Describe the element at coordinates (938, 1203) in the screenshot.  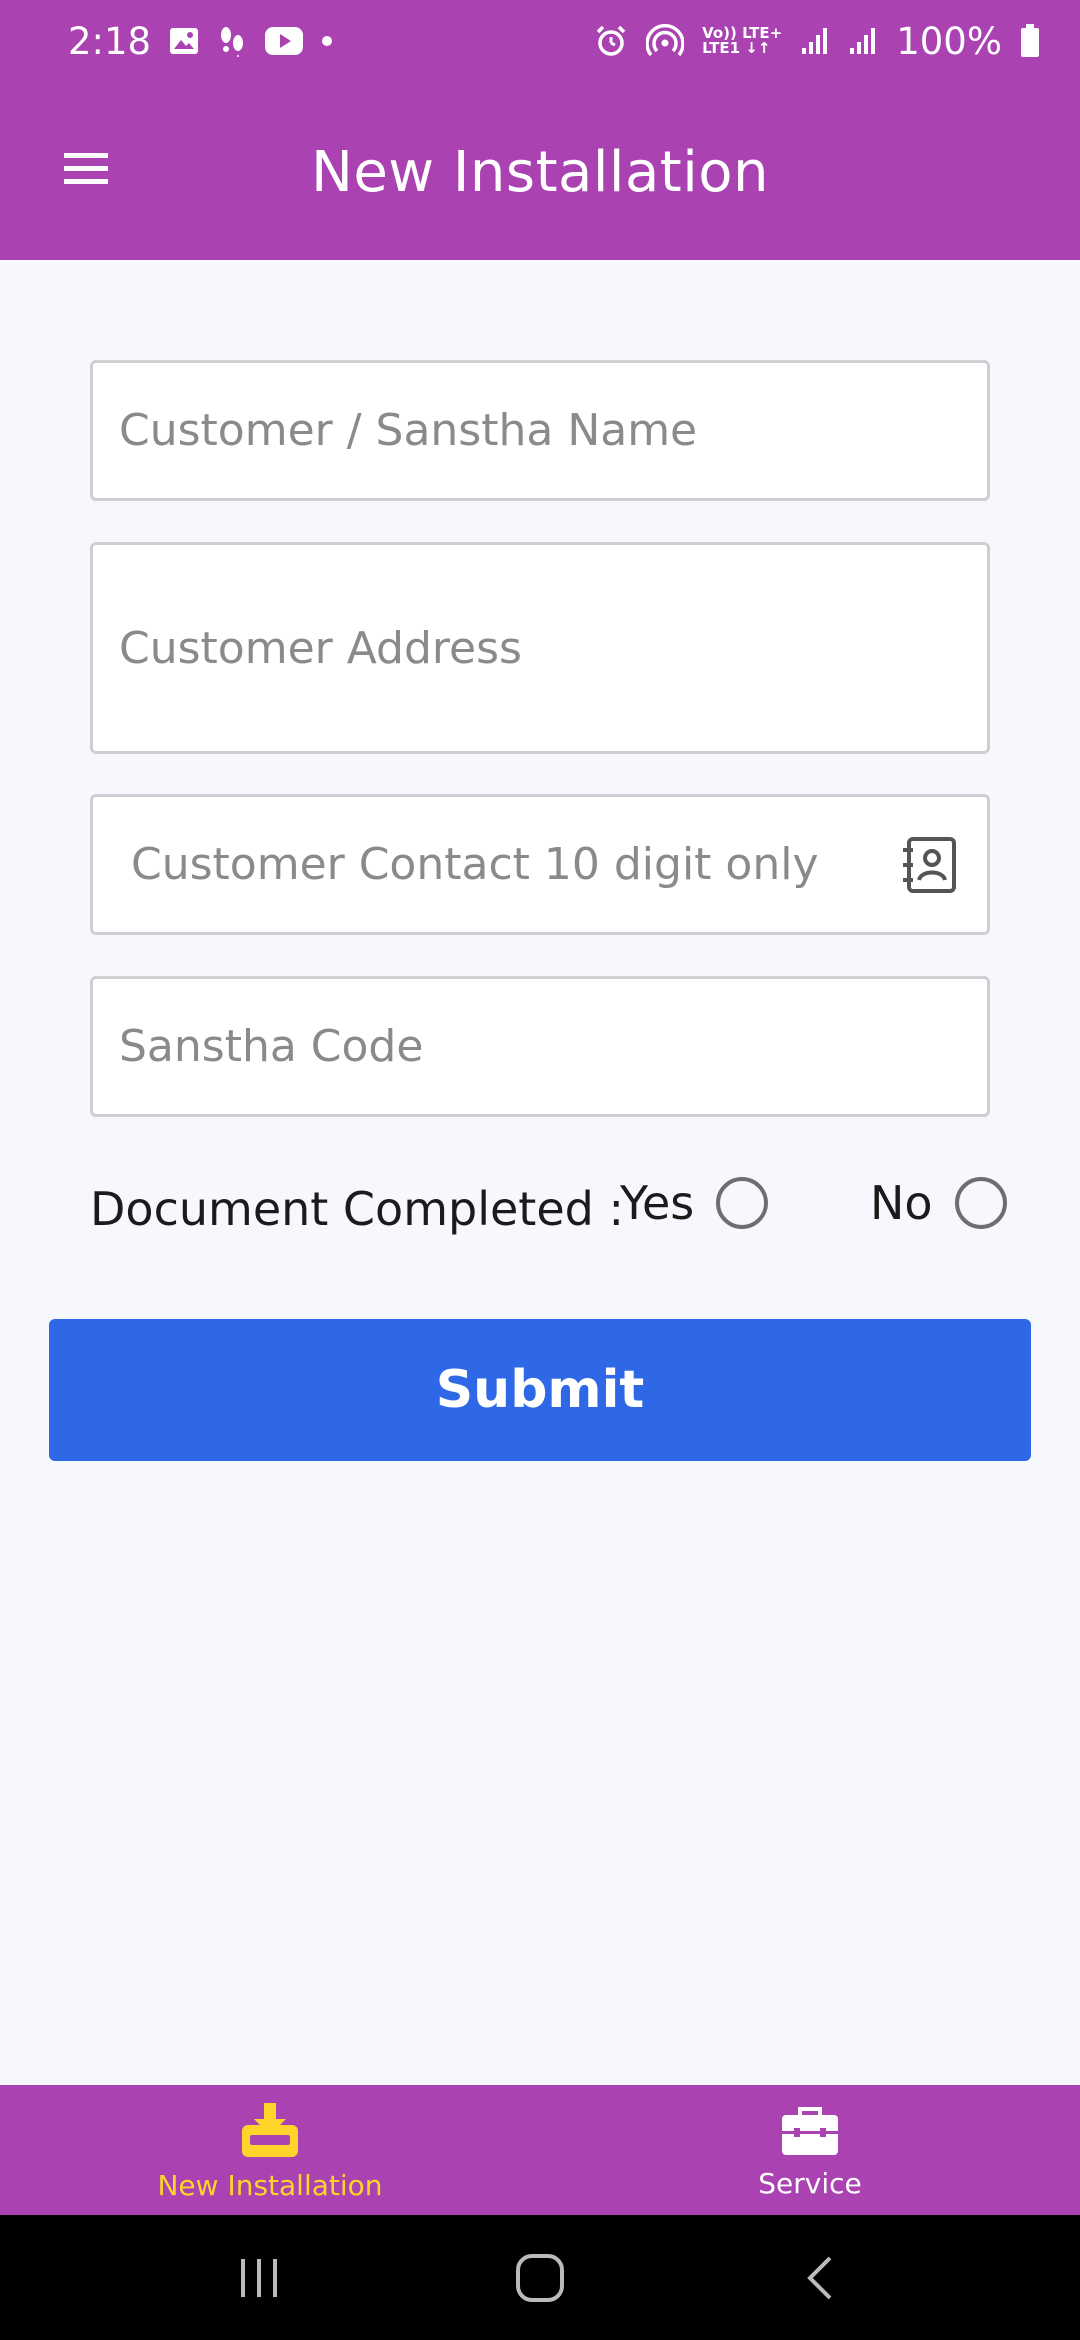
I see `radio-option-no: No` at that location.